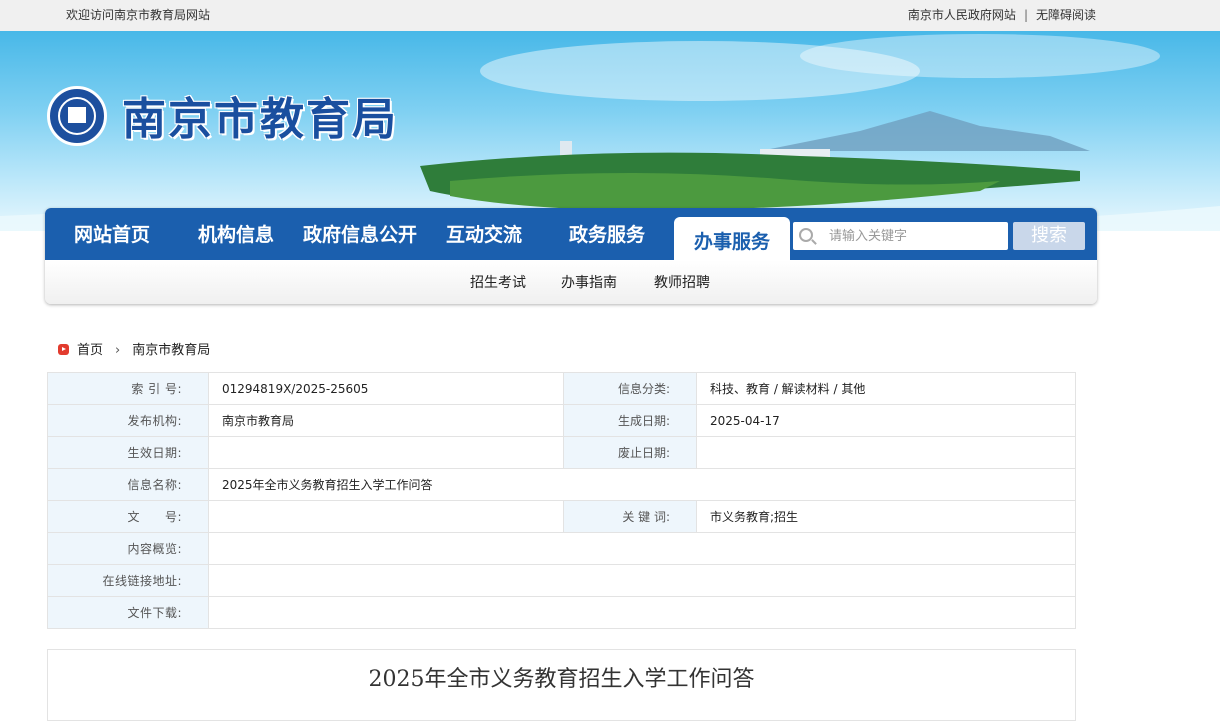 This screenshot has height=721, width=1220. What do you see at coordinates (63, 349) in the screenshot?
I see `home-icon` at bounding box center [63, 349].